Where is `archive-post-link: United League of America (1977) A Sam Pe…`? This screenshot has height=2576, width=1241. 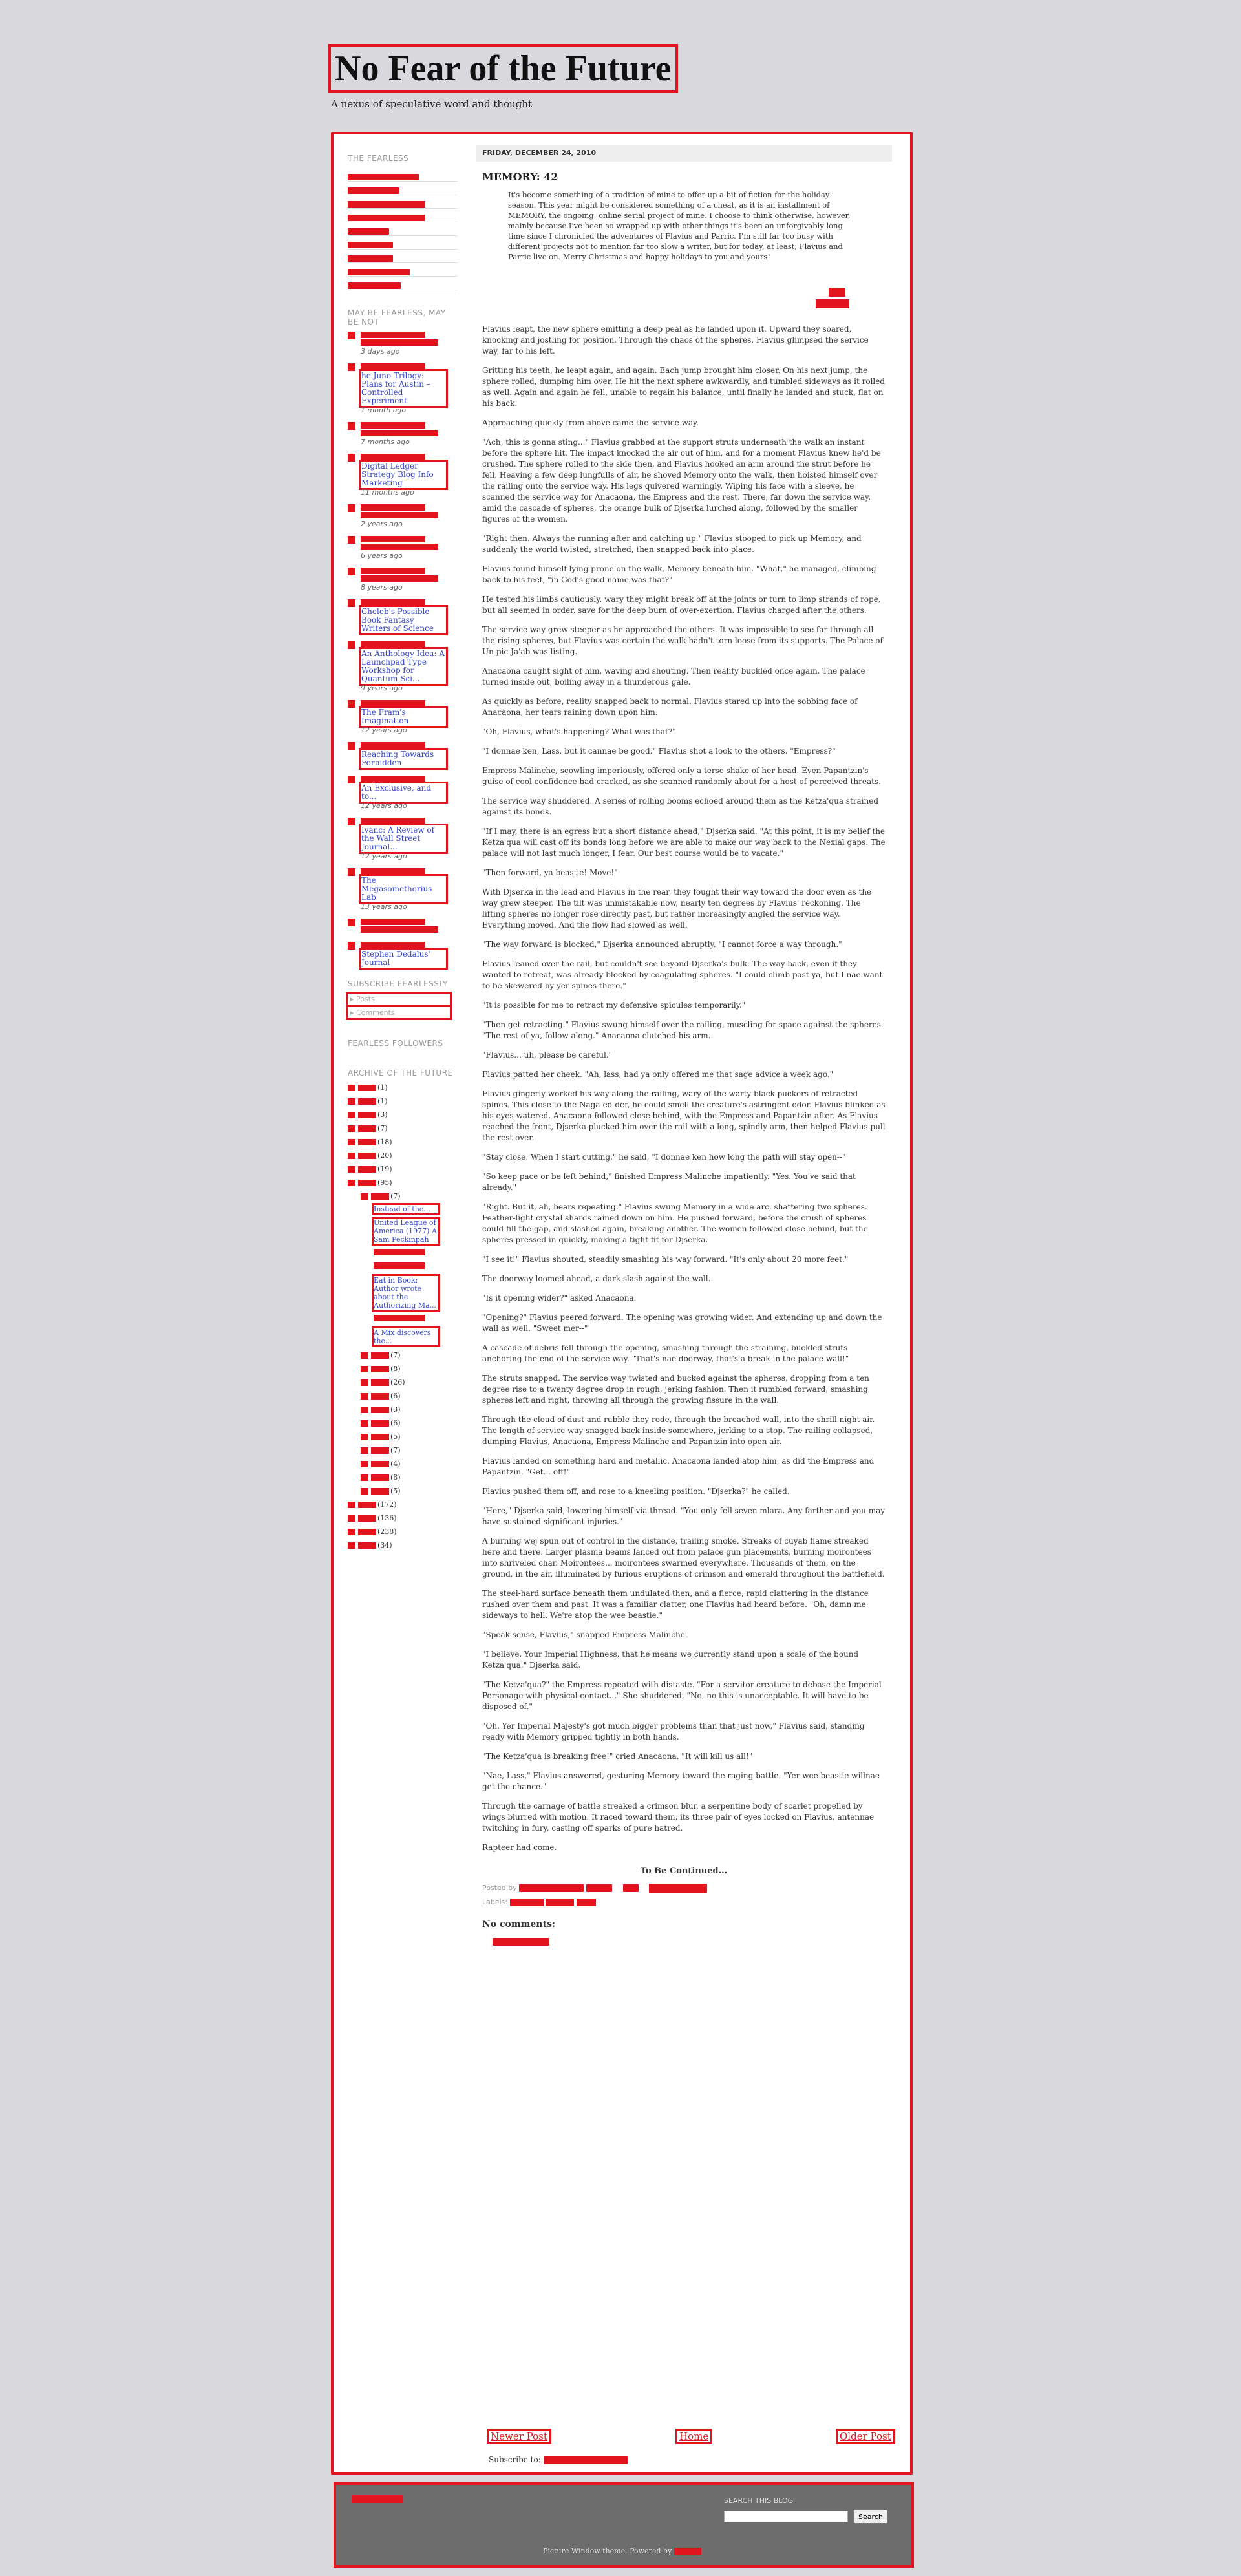
archive-post-link: United League of America (1977) A Sam Pe… is located at coordinates (406, 1231).